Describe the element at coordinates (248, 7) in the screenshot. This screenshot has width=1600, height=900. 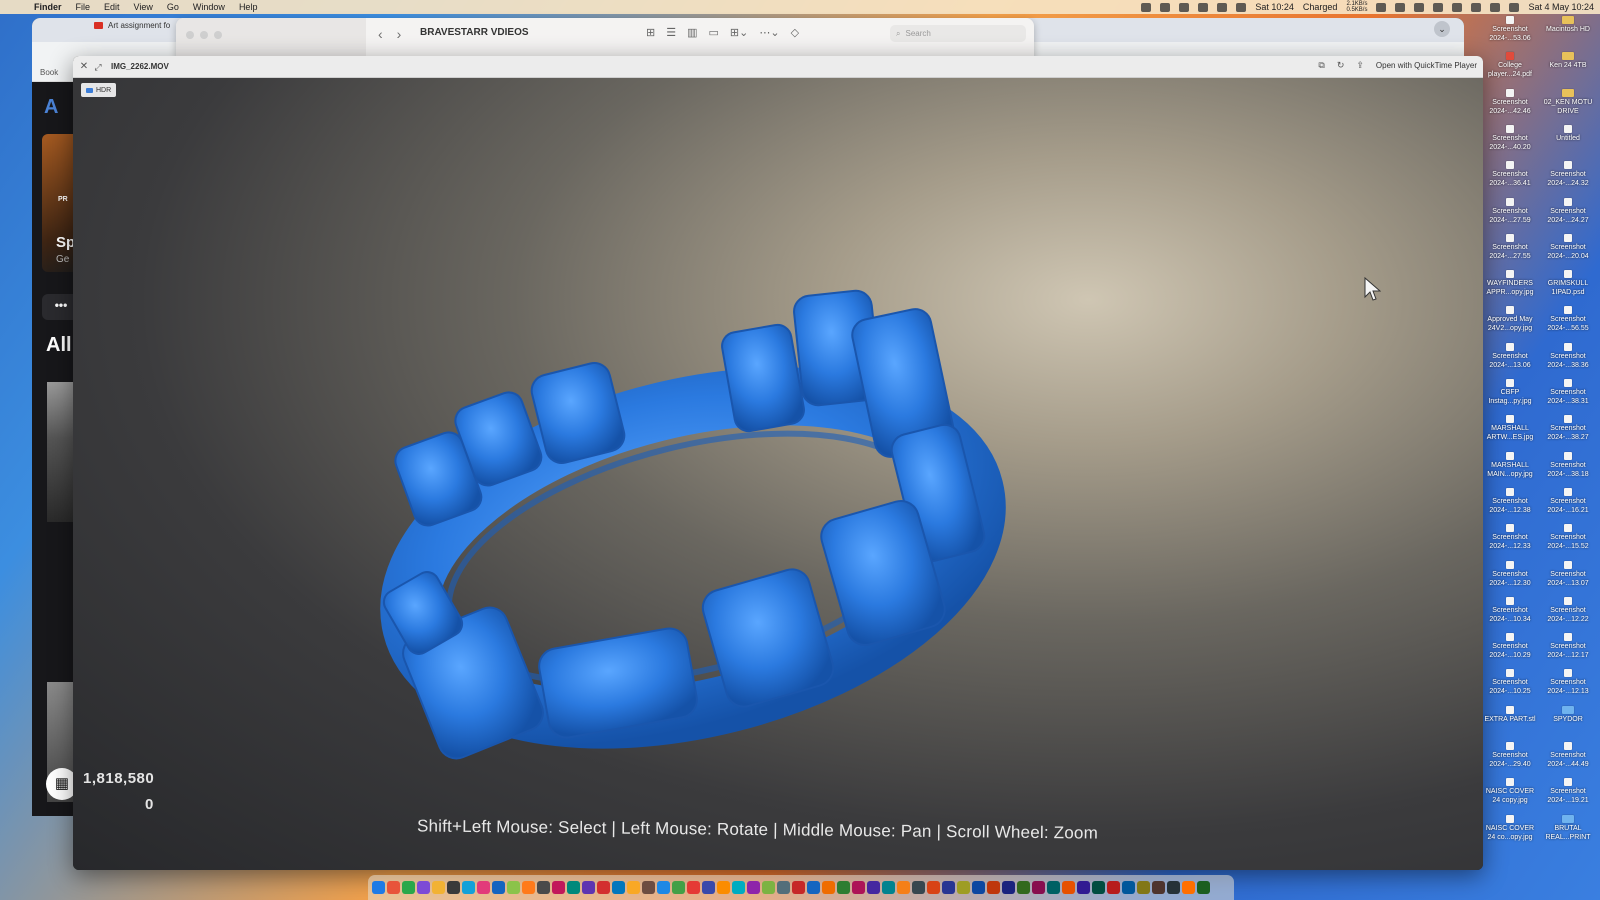
I see `menu-help: Help` at that location.